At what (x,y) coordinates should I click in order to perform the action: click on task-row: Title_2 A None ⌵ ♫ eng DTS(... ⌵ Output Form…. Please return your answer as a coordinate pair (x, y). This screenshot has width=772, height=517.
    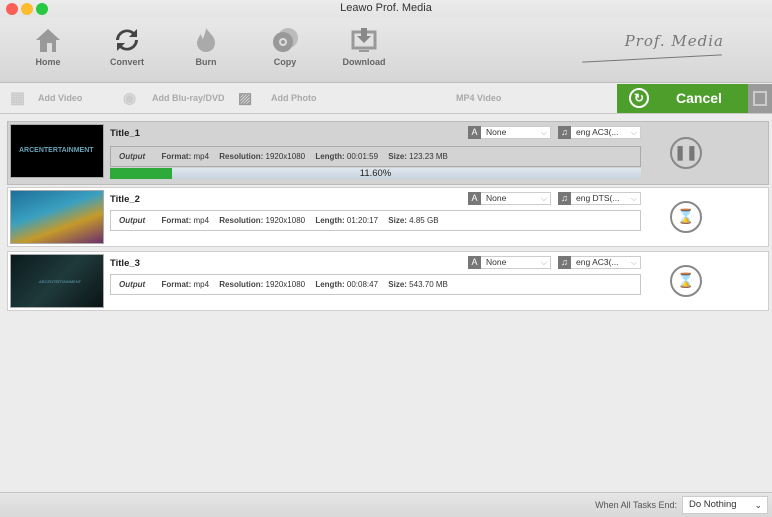
    Looking at the image, I should click on (388, 217).